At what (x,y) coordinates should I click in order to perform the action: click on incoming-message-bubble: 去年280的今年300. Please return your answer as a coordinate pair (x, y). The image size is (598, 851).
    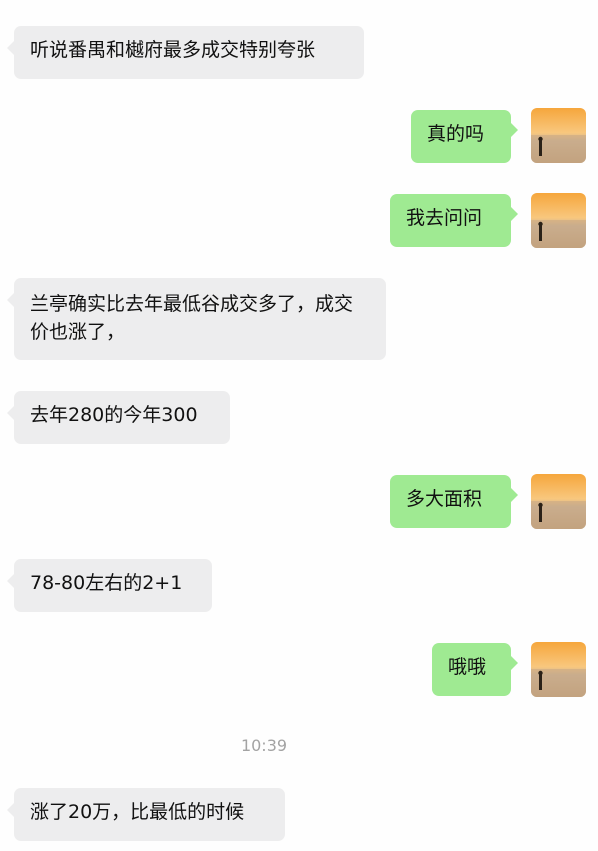
    Looking at the image, I should click on (118, 417).